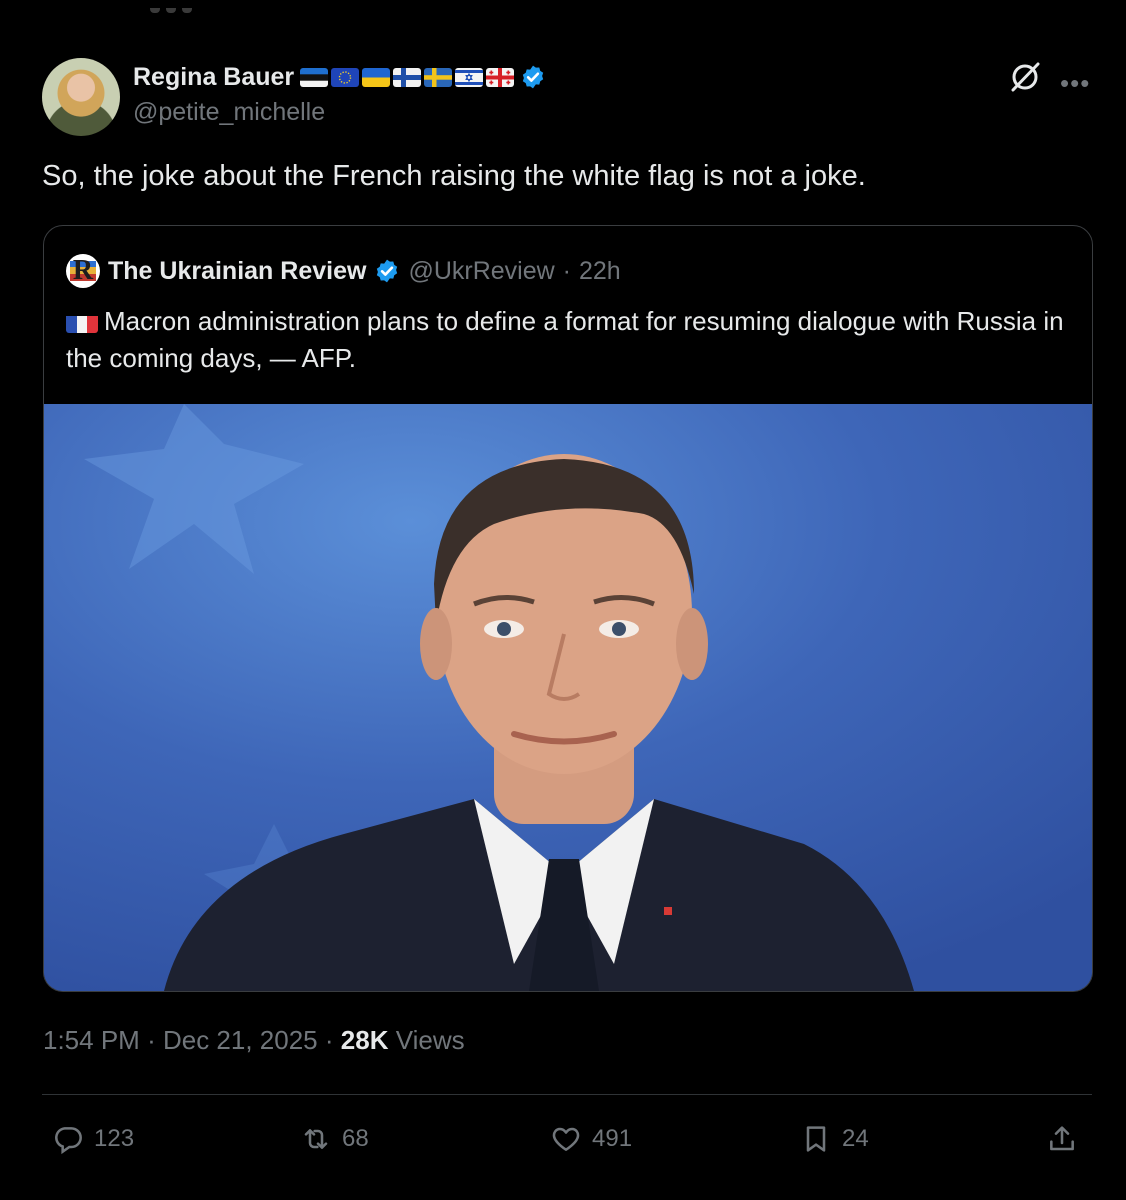  Describe the element at coordinates (114, 1138) in the screenshot. I see `reply-count: 123` at that location.